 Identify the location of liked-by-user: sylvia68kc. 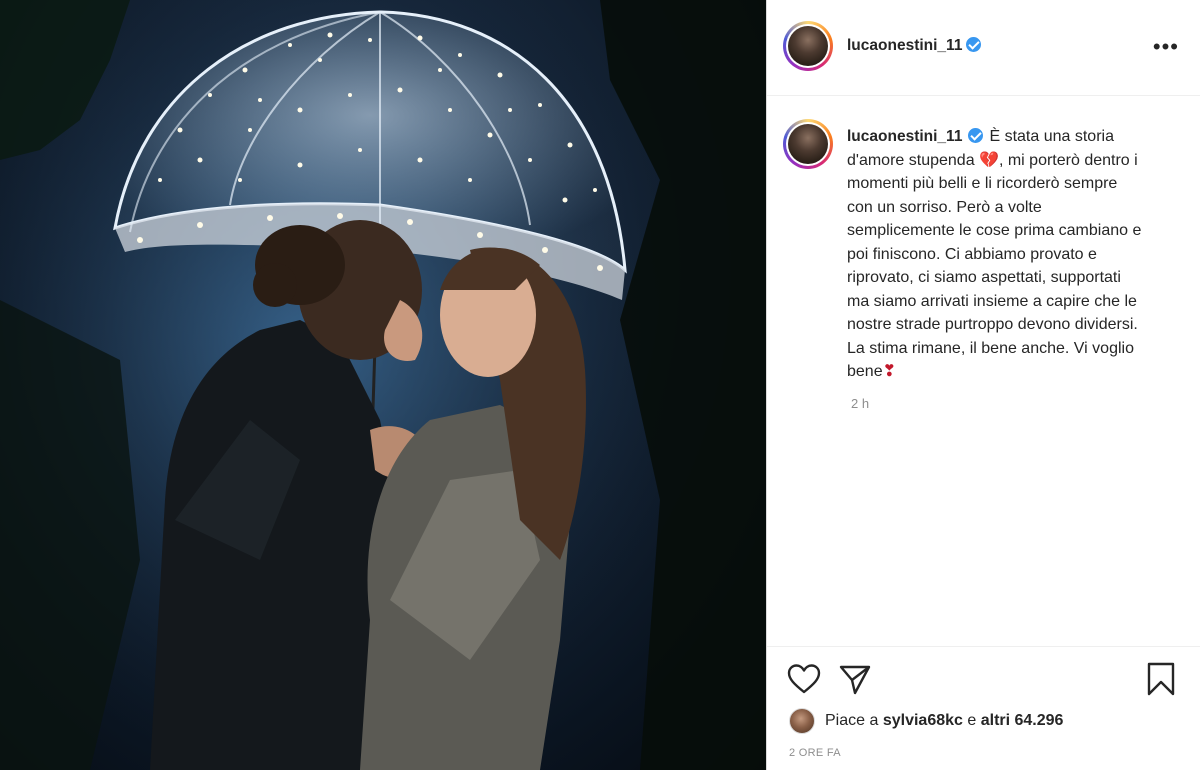
(923, 721).